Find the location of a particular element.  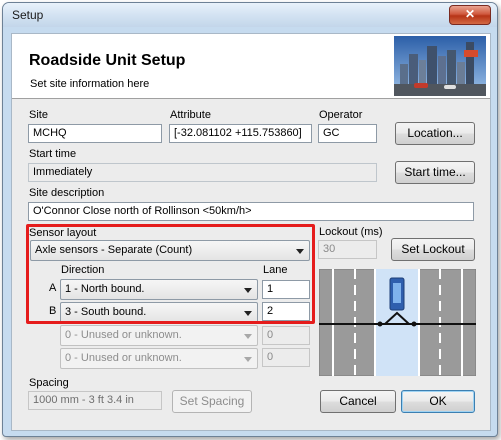

cancel-button: Cancel is located at coordinates (358, 401).